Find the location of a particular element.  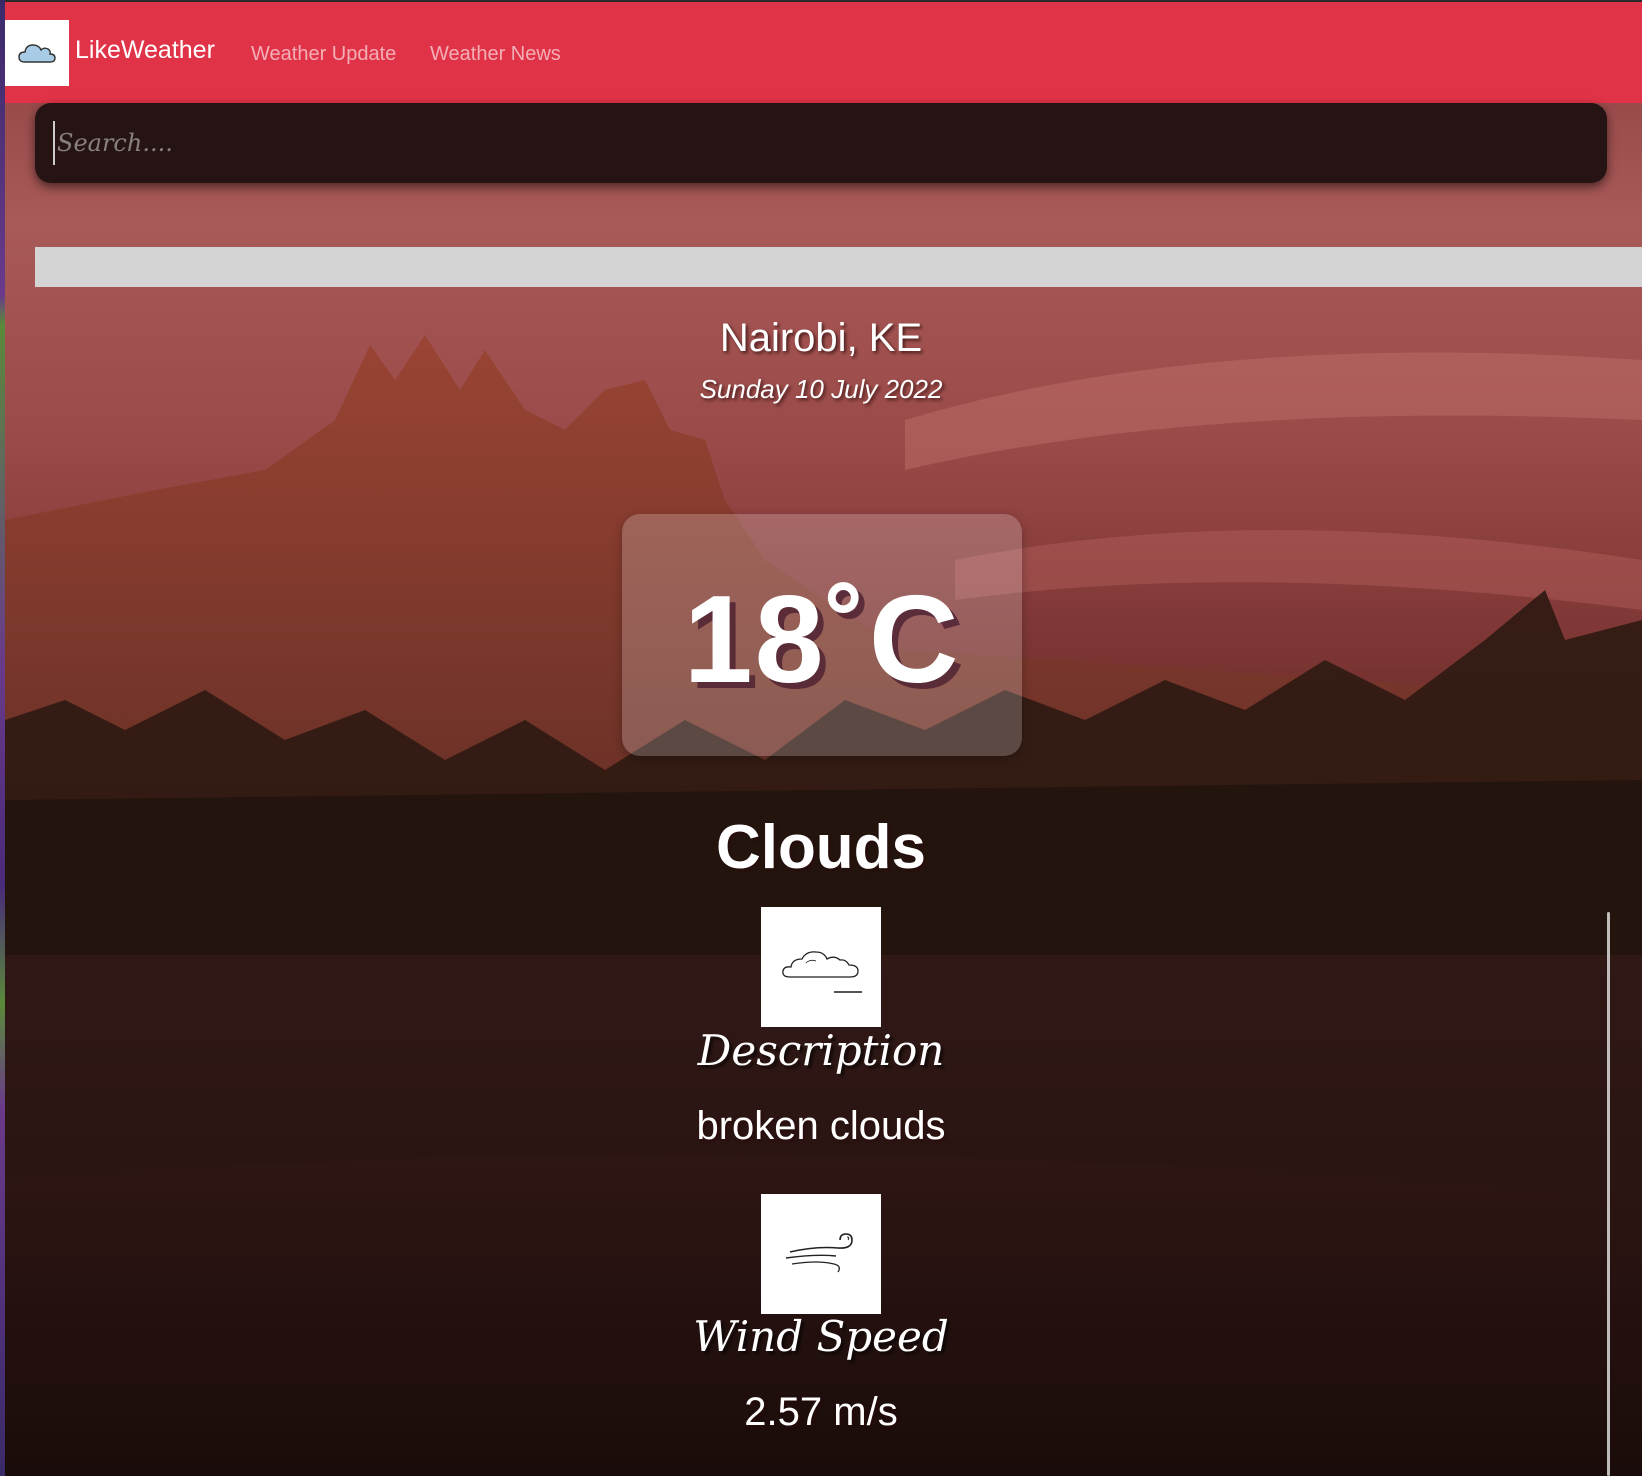

date-text: Sunday 10 July 2022 is located at coordinates (821, 389).